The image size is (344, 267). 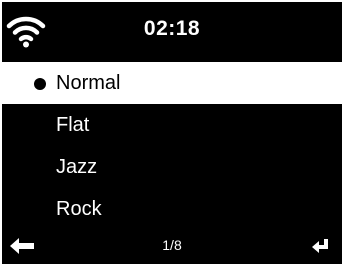 What do you see at coordinates (73, 125) in the screenshot?
I see `menu-item-label: Flat` at bounding box center [73, 125].